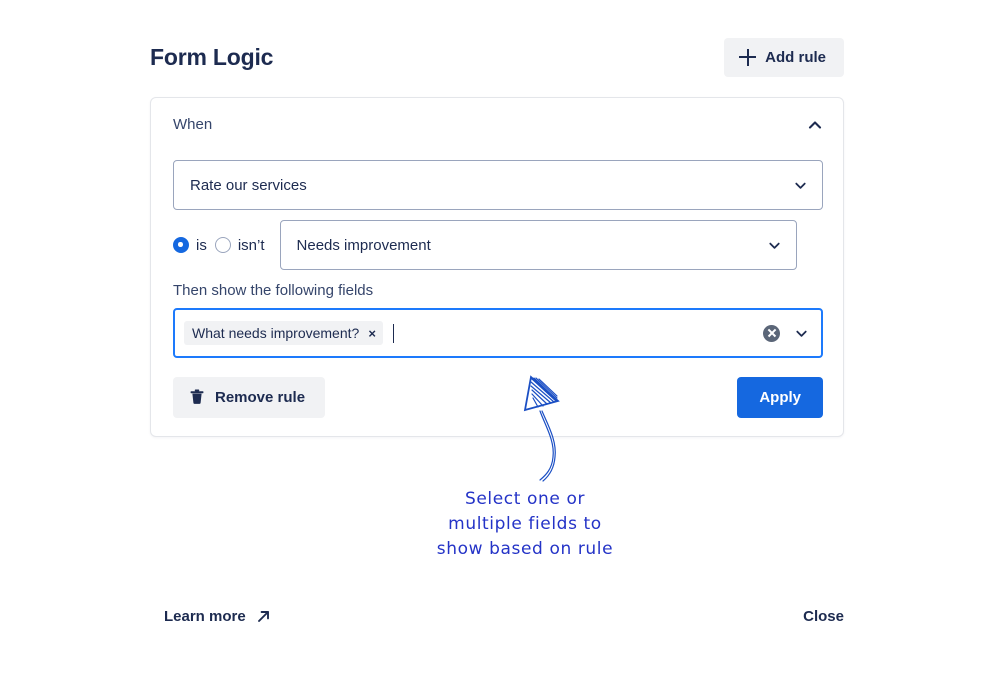 The width and height of the screenshot is (999, 682). I want to click on trigger-field-value: Rate our services, so click(248, 185).